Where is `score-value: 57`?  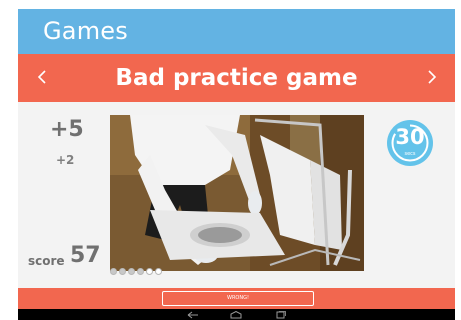 score-value: 57 is located at coordinates (85, 255).